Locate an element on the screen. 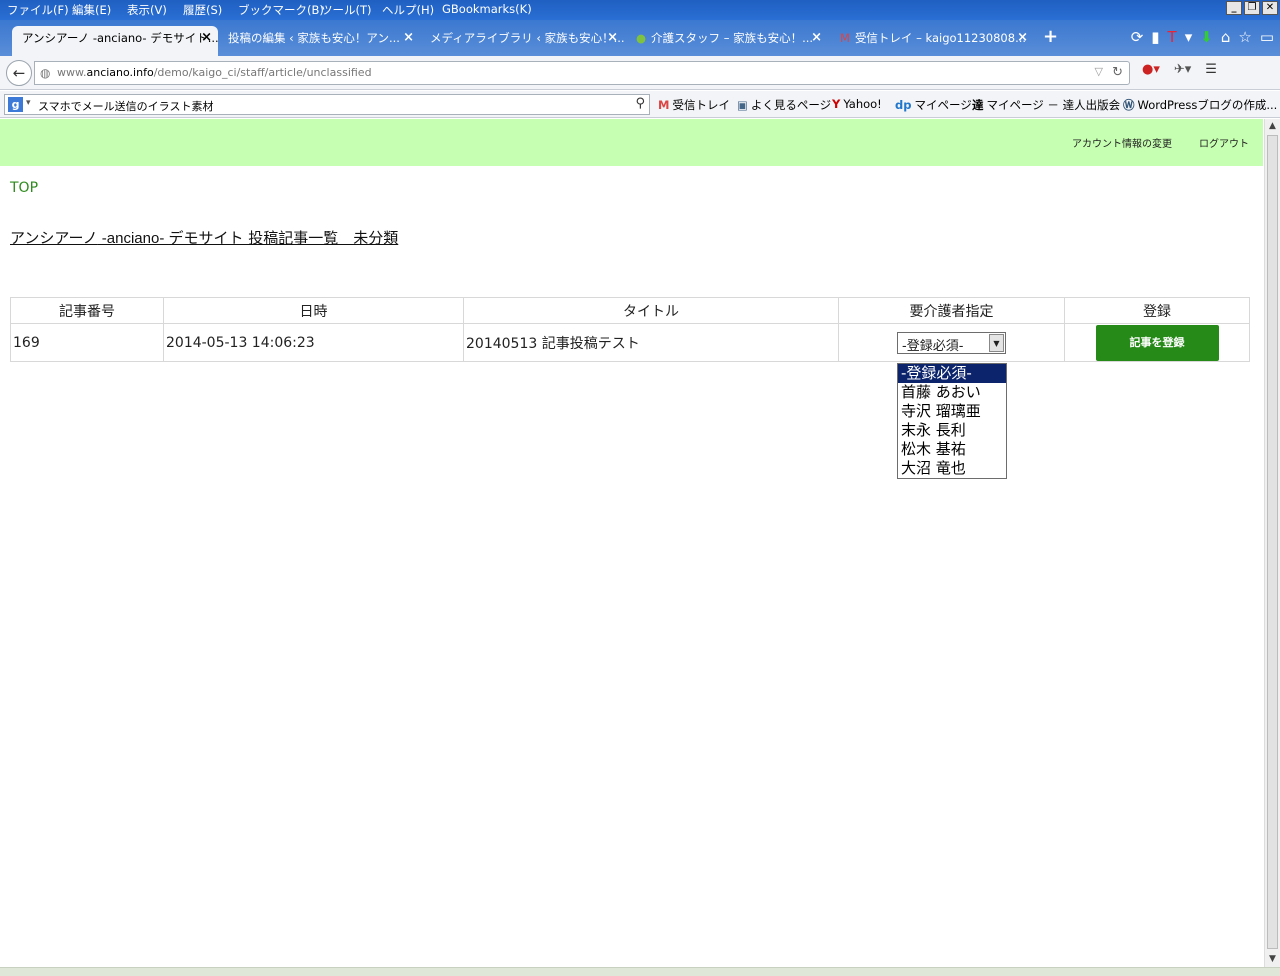 The height and width of the screenshot is (976, 1280). account-settings-link: アカウント情報の変更 is located at coordinates (1122, 142).